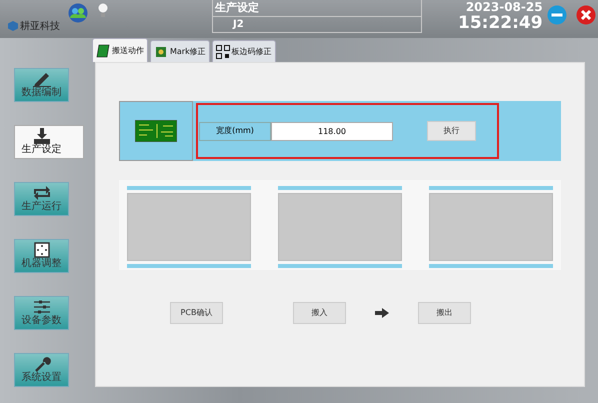 This screenshot has height=403, width=598. I want to click on slanted-bar-icon, so click(103, 51).